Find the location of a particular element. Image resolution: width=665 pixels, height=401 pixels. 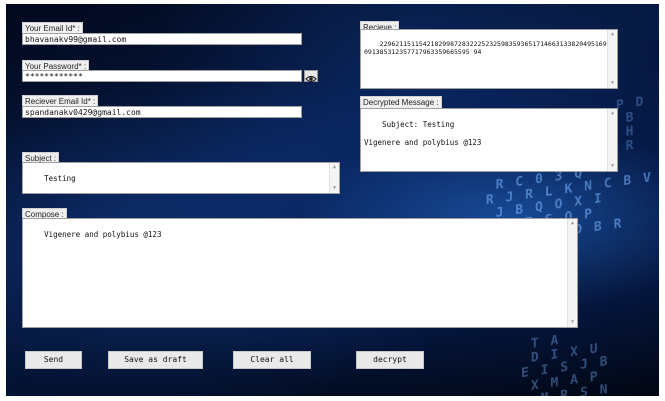

clear-all-button: Clear all is located at coordinates (272, 360).